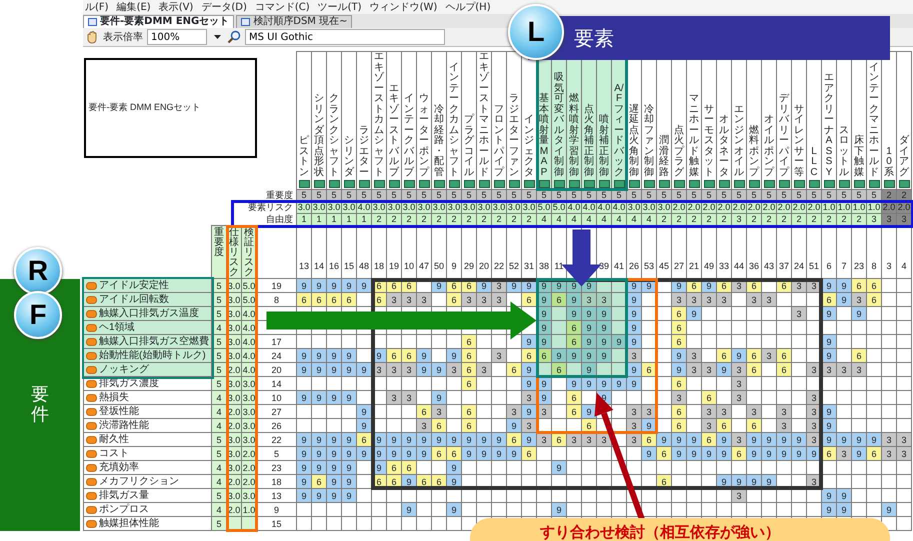 The image size is (913, 541). I want to click on tab: 検討順序DSM 現在~, so click(294, 21).